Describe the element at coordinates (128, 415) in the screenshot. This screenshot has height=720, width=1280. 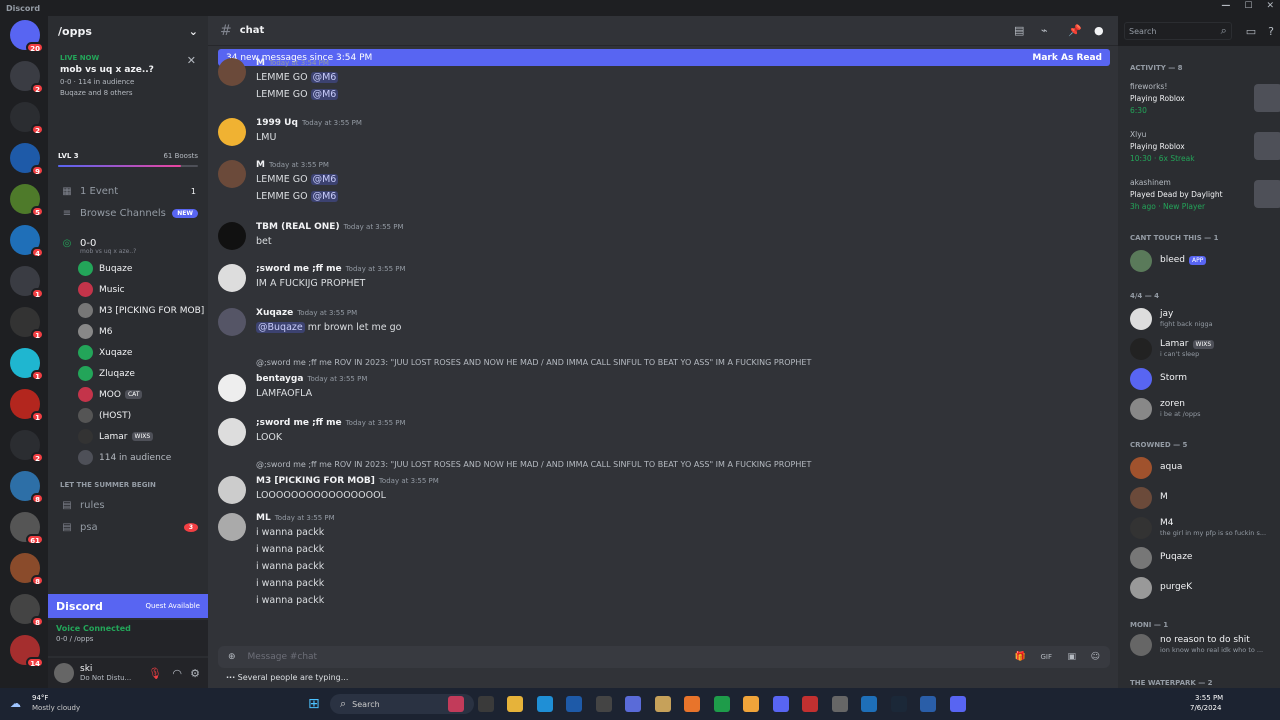
I see `stage-member: (HOST)` at that location.